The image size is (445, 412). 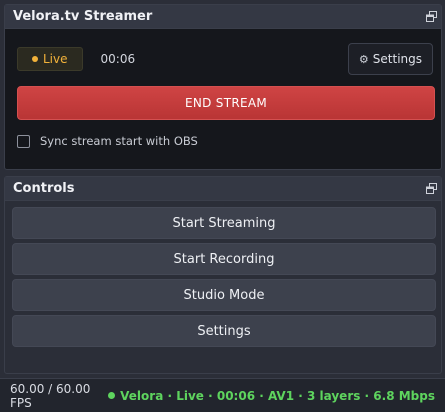 What do you see at coordinates (223, 189) in the screenshot?
I see `controls-dock-titlebar: Controls` at bounding box center [223, 189].